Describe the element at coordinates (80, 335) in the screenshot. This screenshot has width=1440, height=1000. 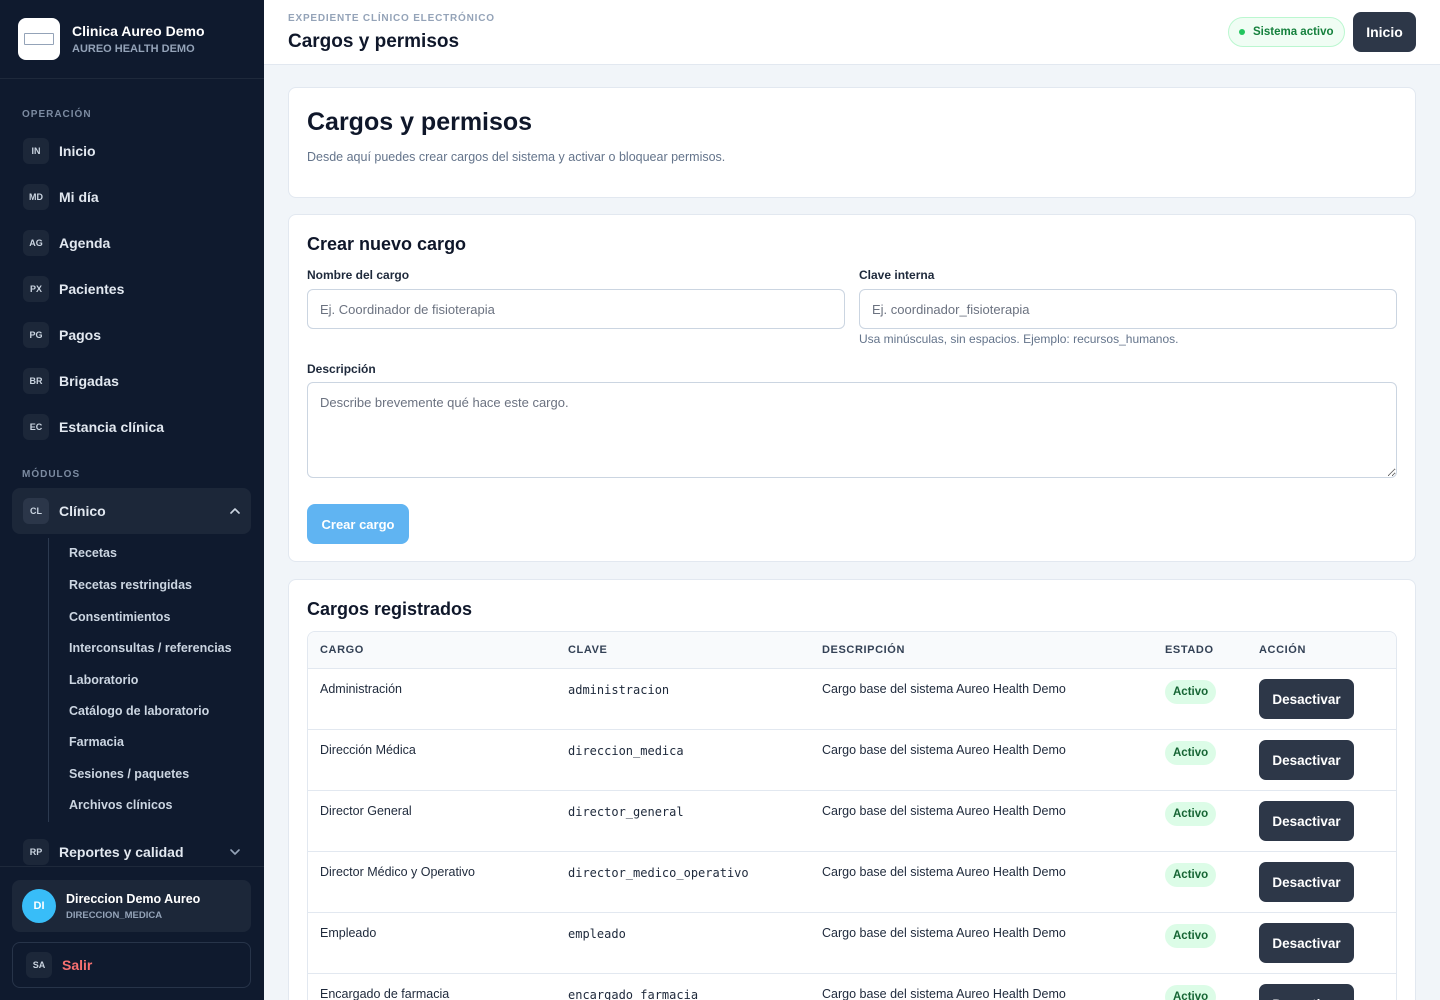
I see `sidebar-item-label: Pagos` at that location.